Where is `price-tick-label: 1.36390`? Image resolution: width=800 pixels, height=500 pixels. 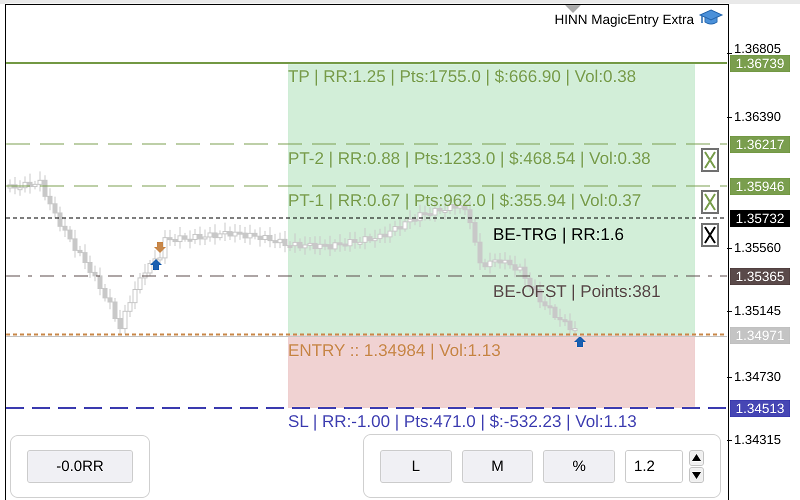 price-tick-label: 1.36390 is located at coordinates (757, 117).